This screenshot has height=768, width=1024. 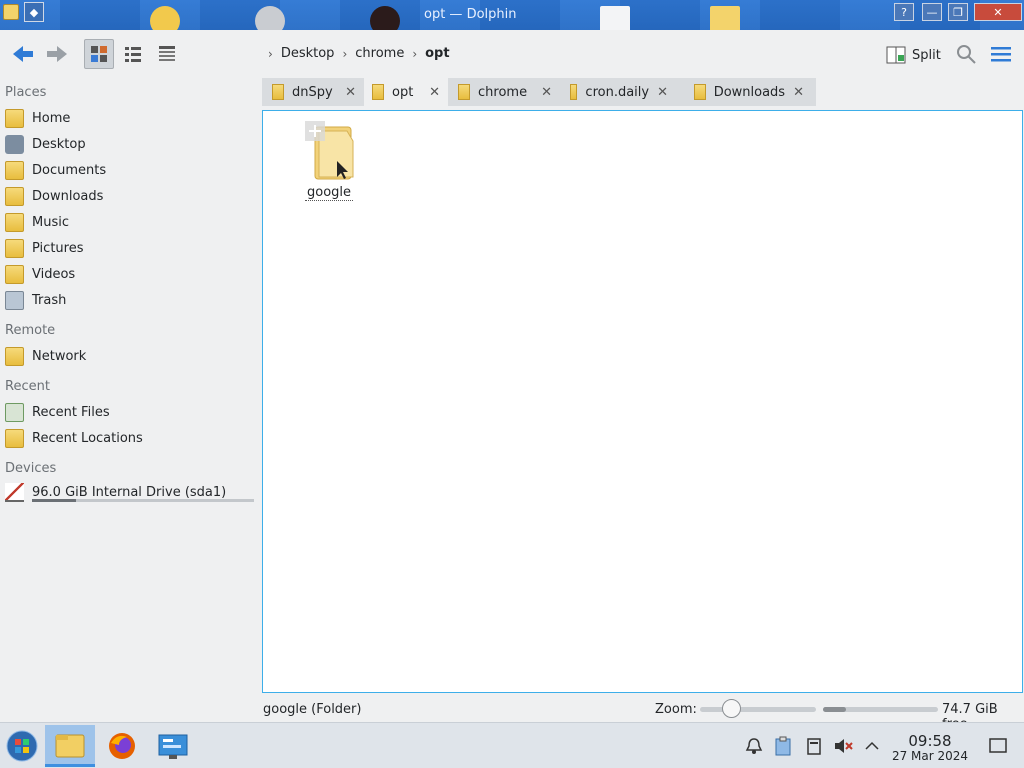 I want to click on sidebar-item-label: Desktop, so click(x=59, y=144).